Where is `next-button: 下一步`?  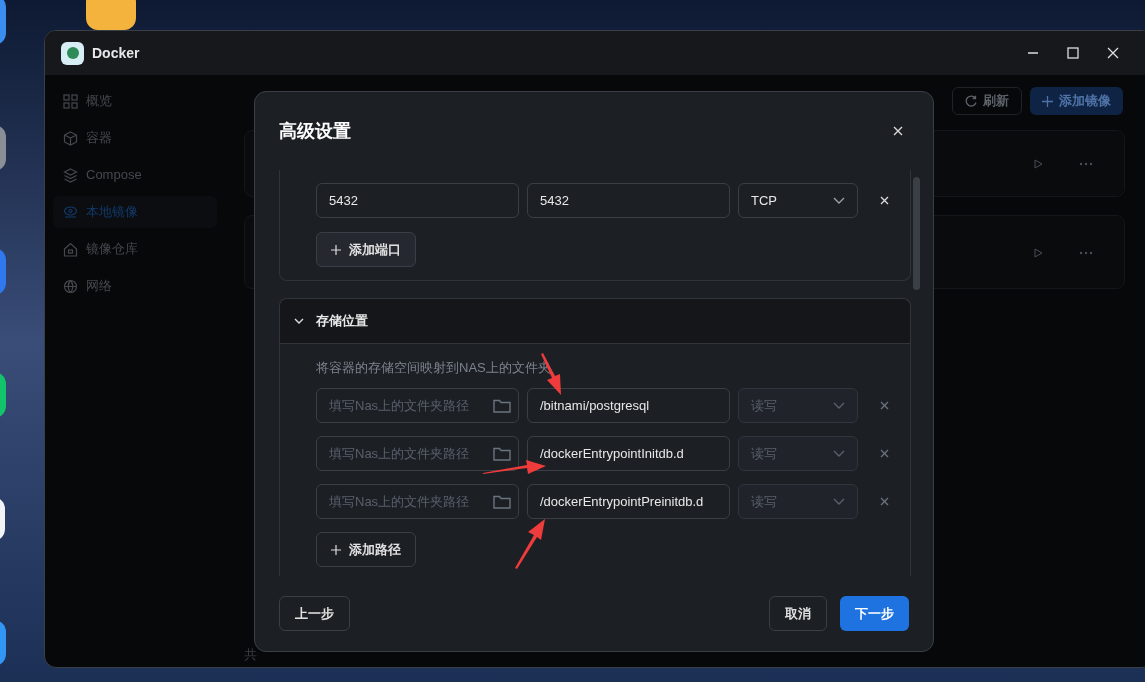
next-button: 下一步 is located at coordinates (874, 613).